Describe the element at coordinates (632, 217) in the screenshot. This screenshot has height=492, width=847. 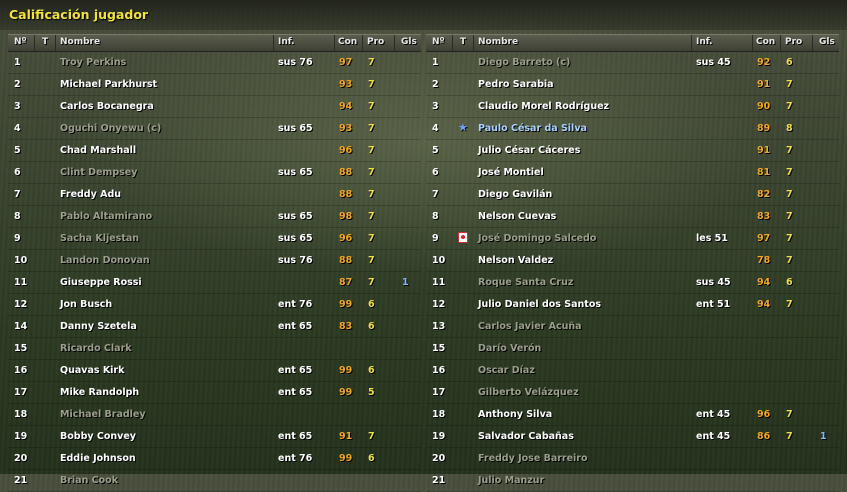
I see `player-row: 8 Nelson Cuevas 83 7` at that location.